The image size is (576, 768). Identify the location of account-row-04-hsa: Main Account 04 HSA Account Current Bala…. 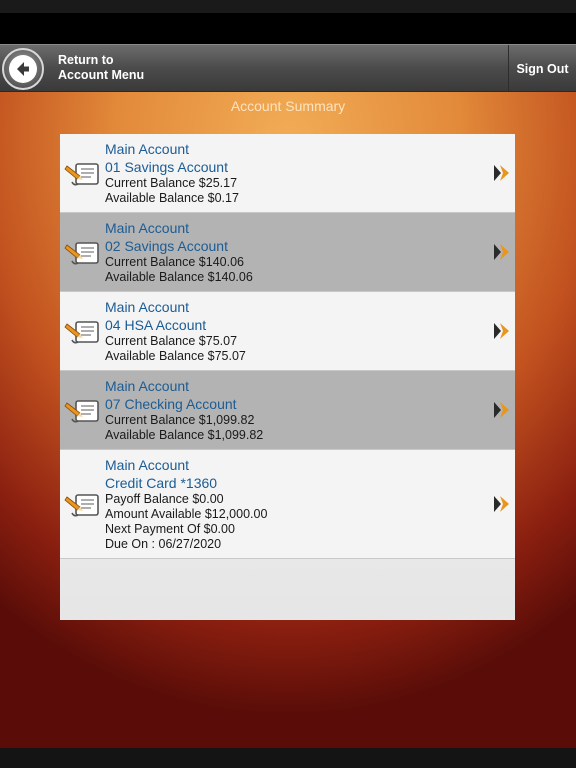
(287, 331).